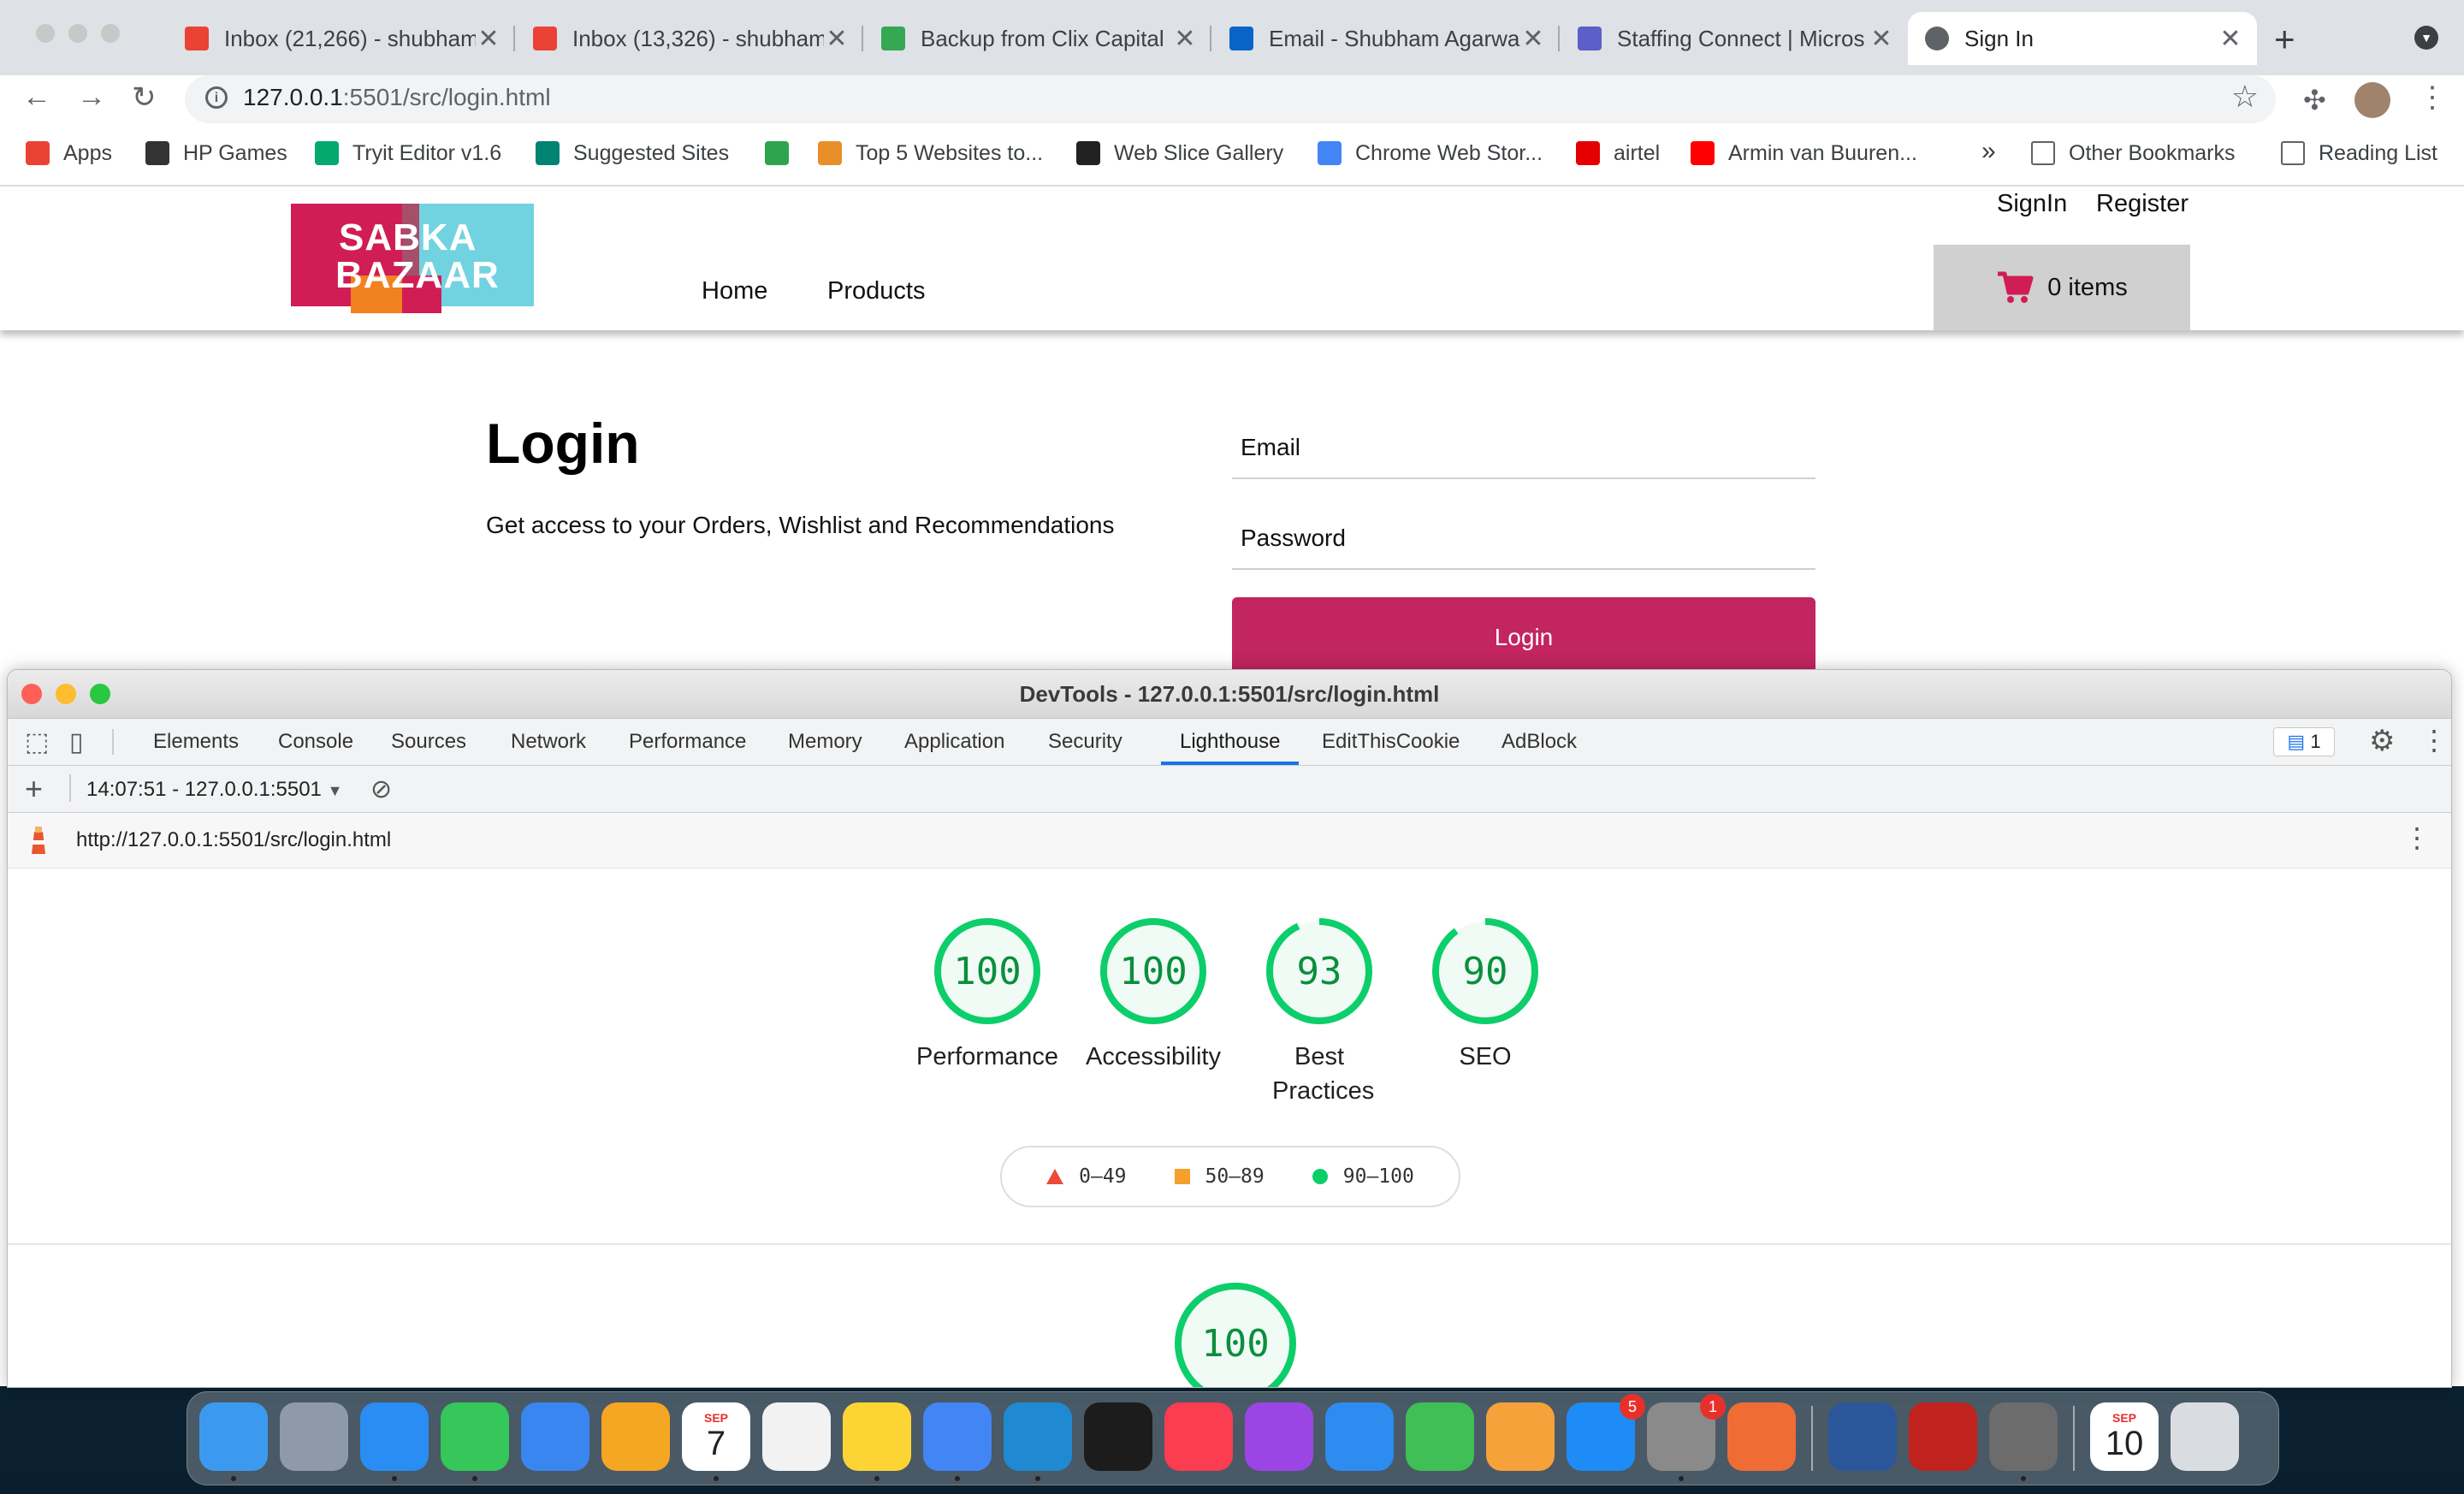 Image resolution: width=2464 pixels, height=1494 pixels. I want to click on score-gauge-accessibility: 100 Accessibility, so click(1153, 994).